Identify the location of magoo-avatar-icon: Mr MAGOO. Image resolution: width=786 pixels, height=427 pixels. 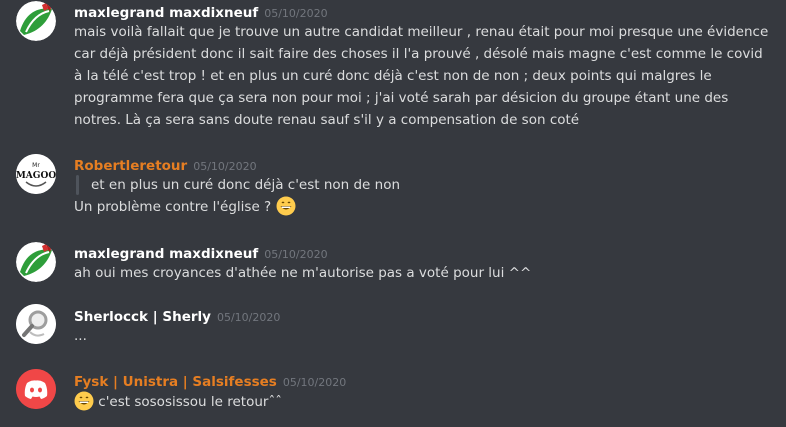
(36, 174).